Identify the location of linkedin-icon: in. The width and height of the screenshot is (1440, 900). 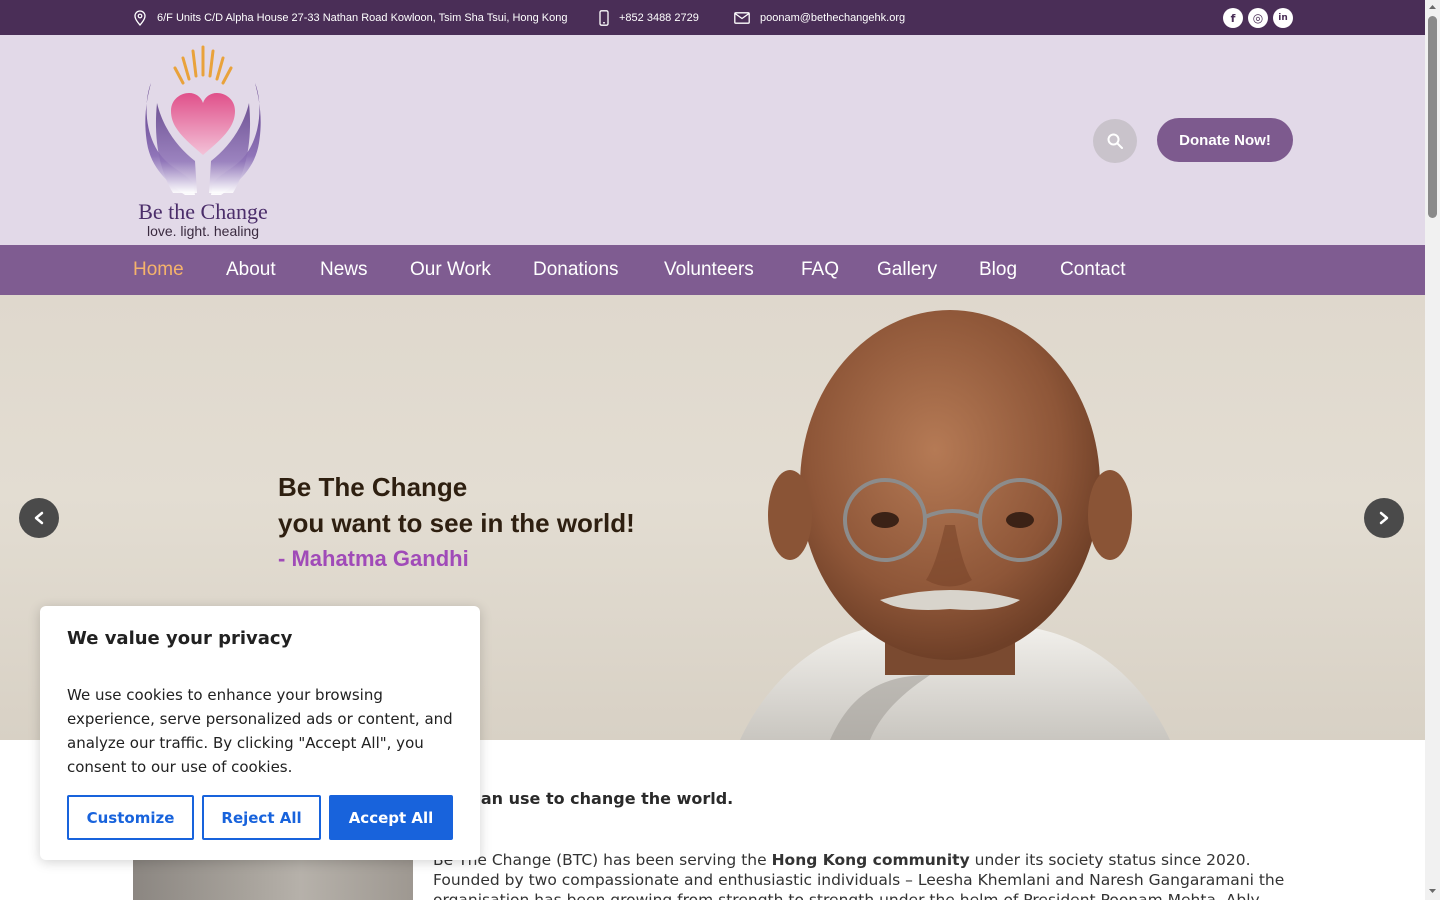
(1283, 18).